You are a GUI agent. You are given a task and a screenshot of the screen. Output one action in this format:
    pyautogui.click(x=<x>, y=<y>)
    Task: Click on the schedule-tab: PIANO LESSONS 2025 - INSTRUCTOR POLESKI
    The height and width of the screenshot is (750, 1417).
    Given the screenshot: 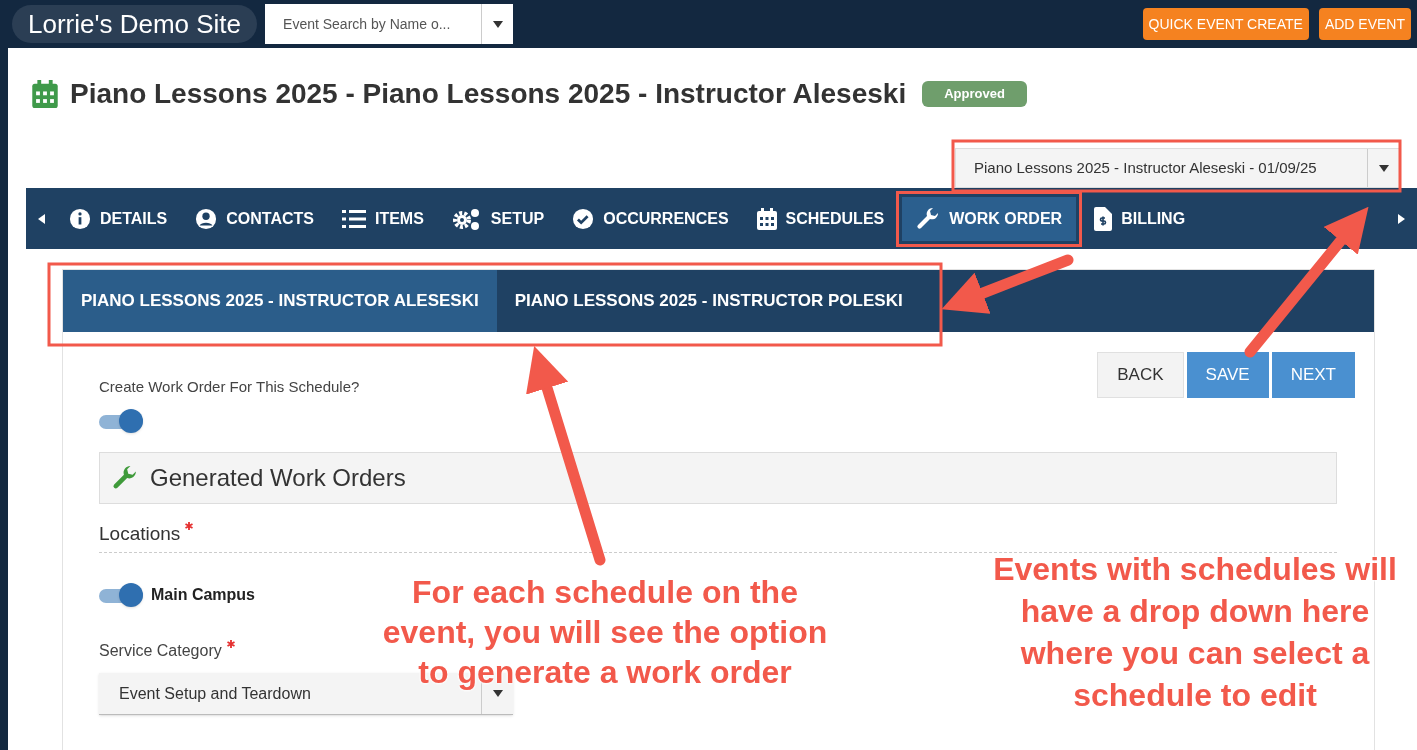 What is the action you would take?
    pyautogui.click(x=708, y=301)
    